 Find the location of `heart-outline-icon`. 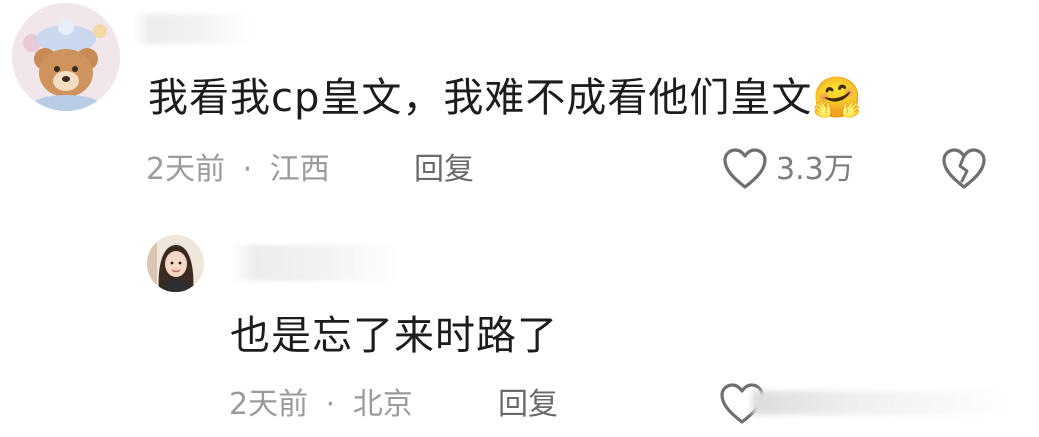

heart-outline-icon is located at coordinates (745, 168).